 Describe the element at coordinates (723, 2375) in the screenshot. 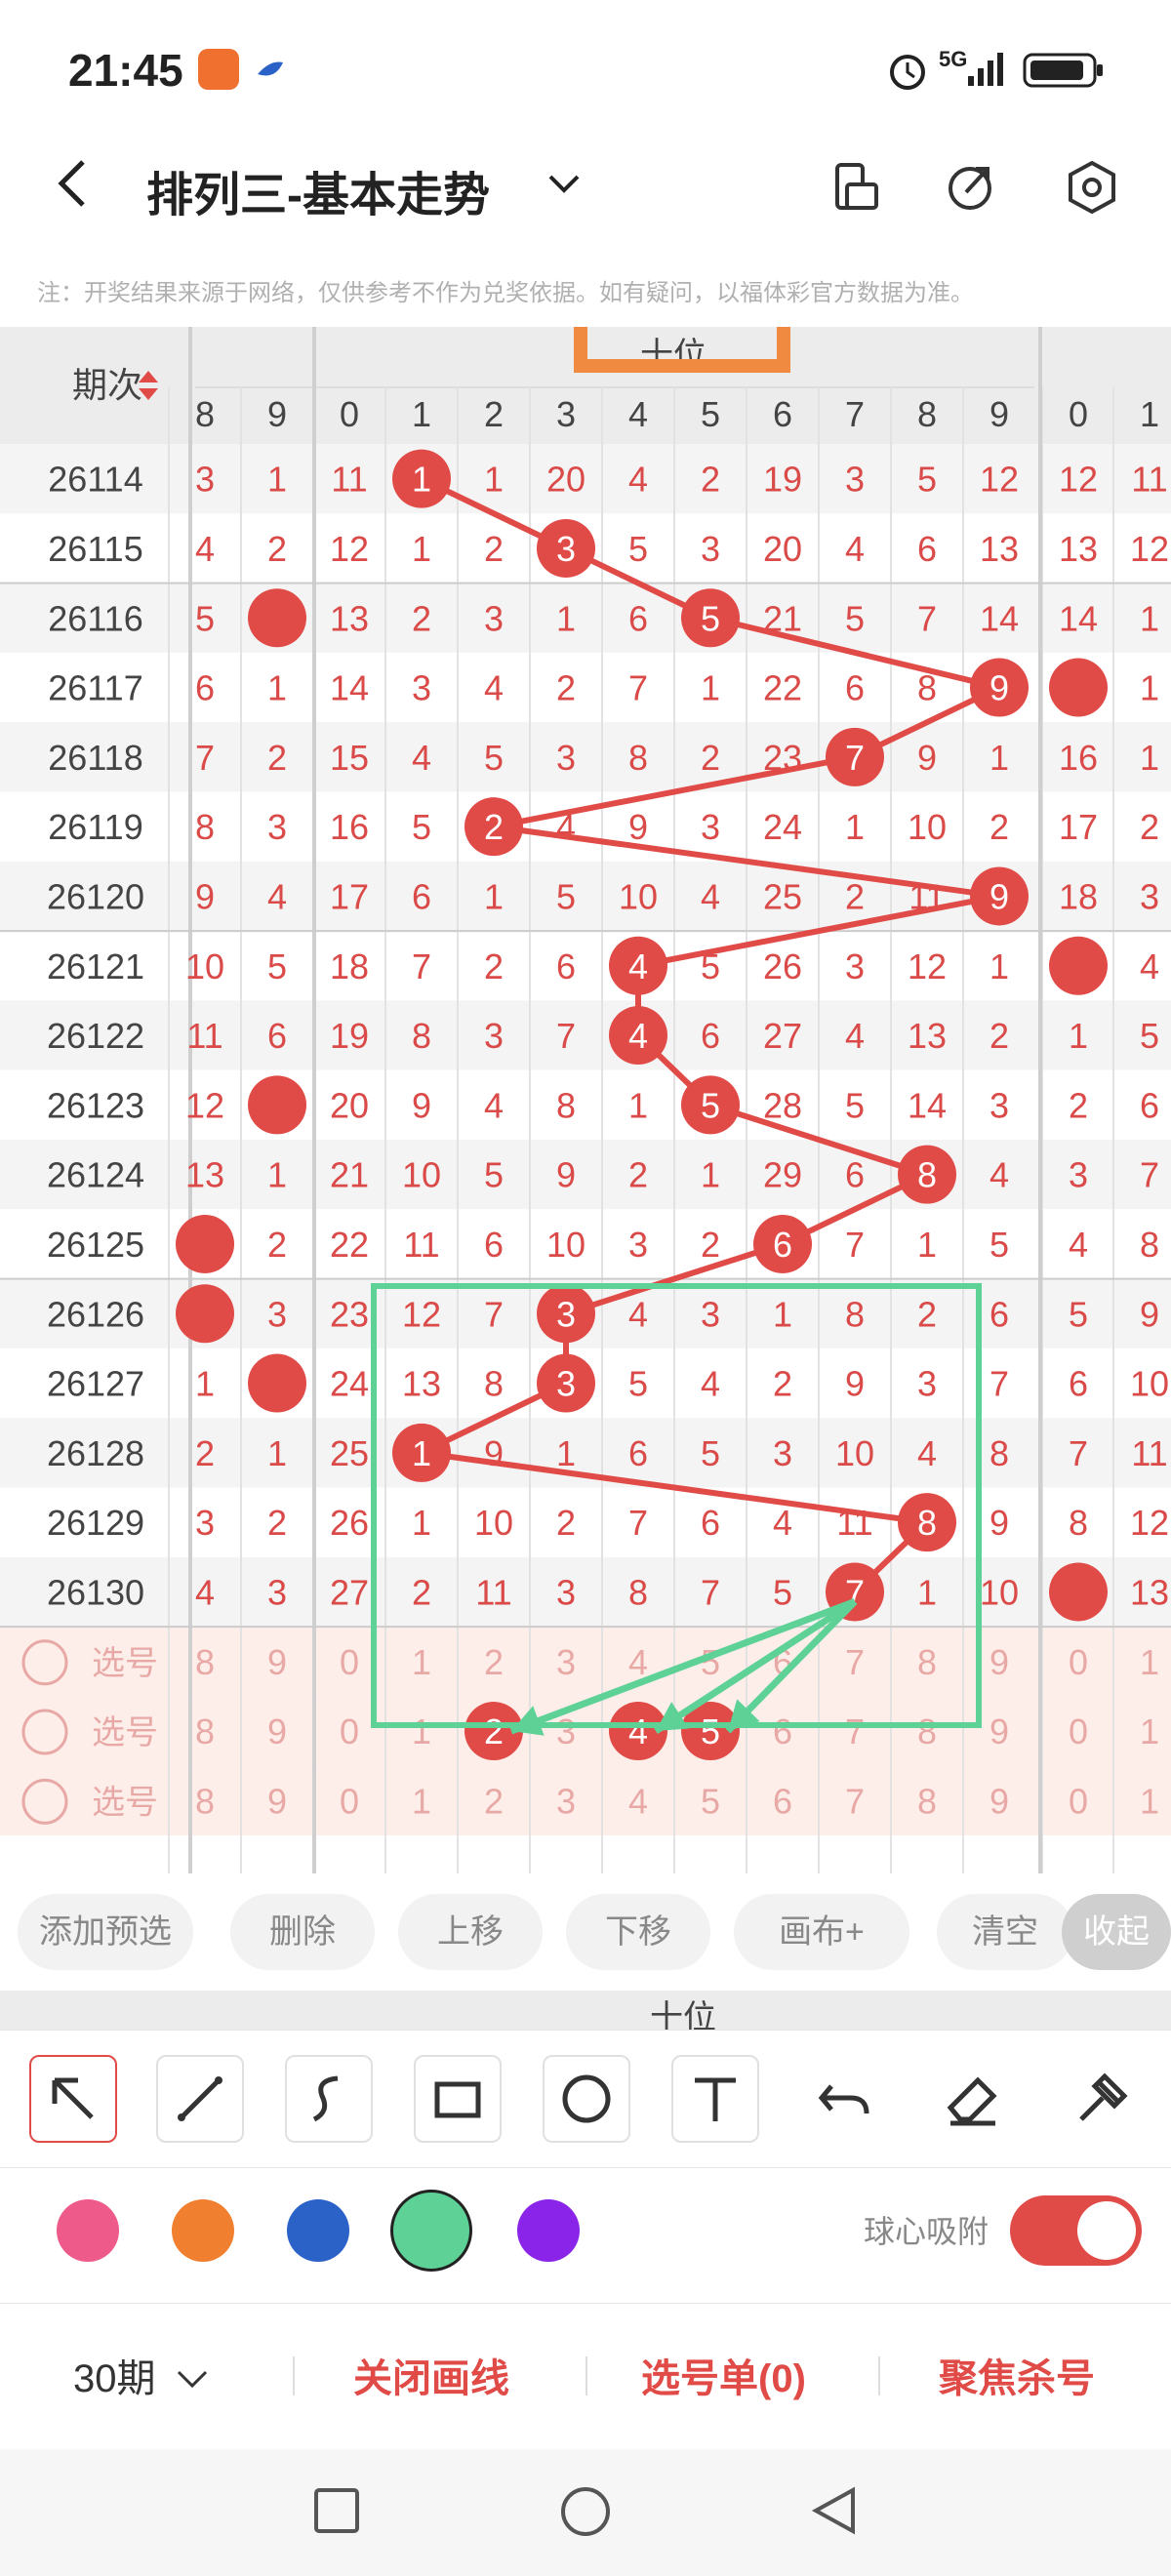

I see `selection-list-button: 选号单(0)` at that location.